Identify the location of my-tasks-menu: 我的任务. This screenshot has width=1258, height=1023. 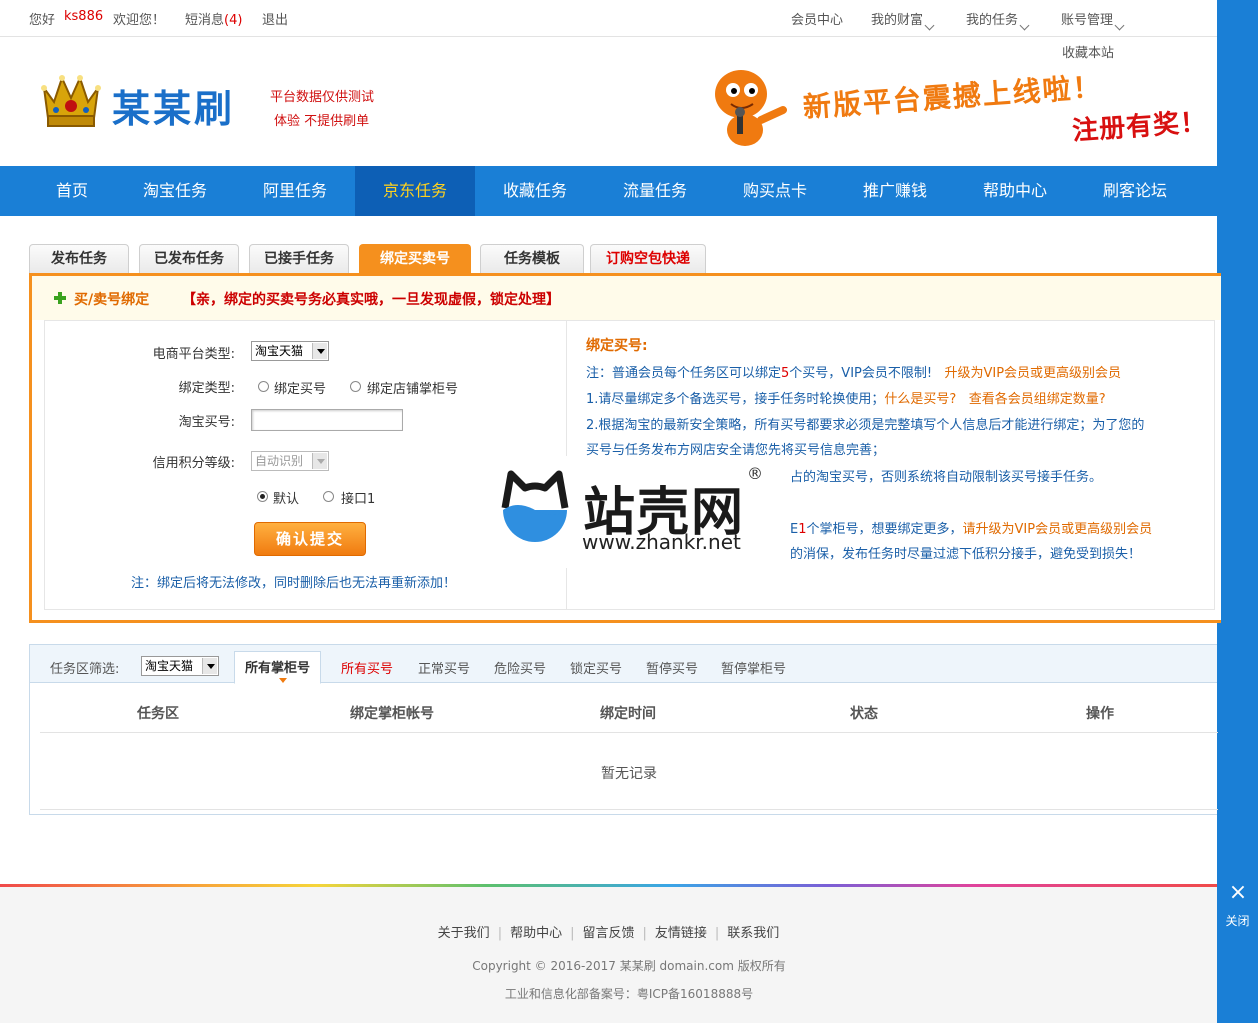
(998, 20).